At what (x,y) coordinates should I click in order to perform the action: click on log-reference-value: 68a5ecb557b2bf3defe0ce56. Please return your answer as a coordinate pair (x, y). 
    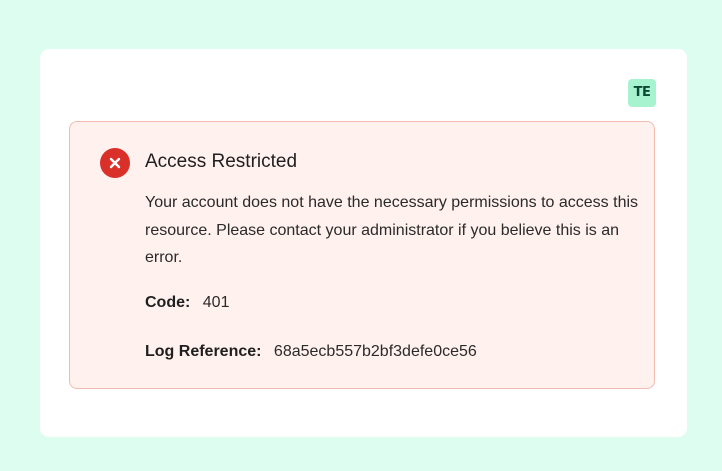
    Looking at the image, I should click on (375, 351).